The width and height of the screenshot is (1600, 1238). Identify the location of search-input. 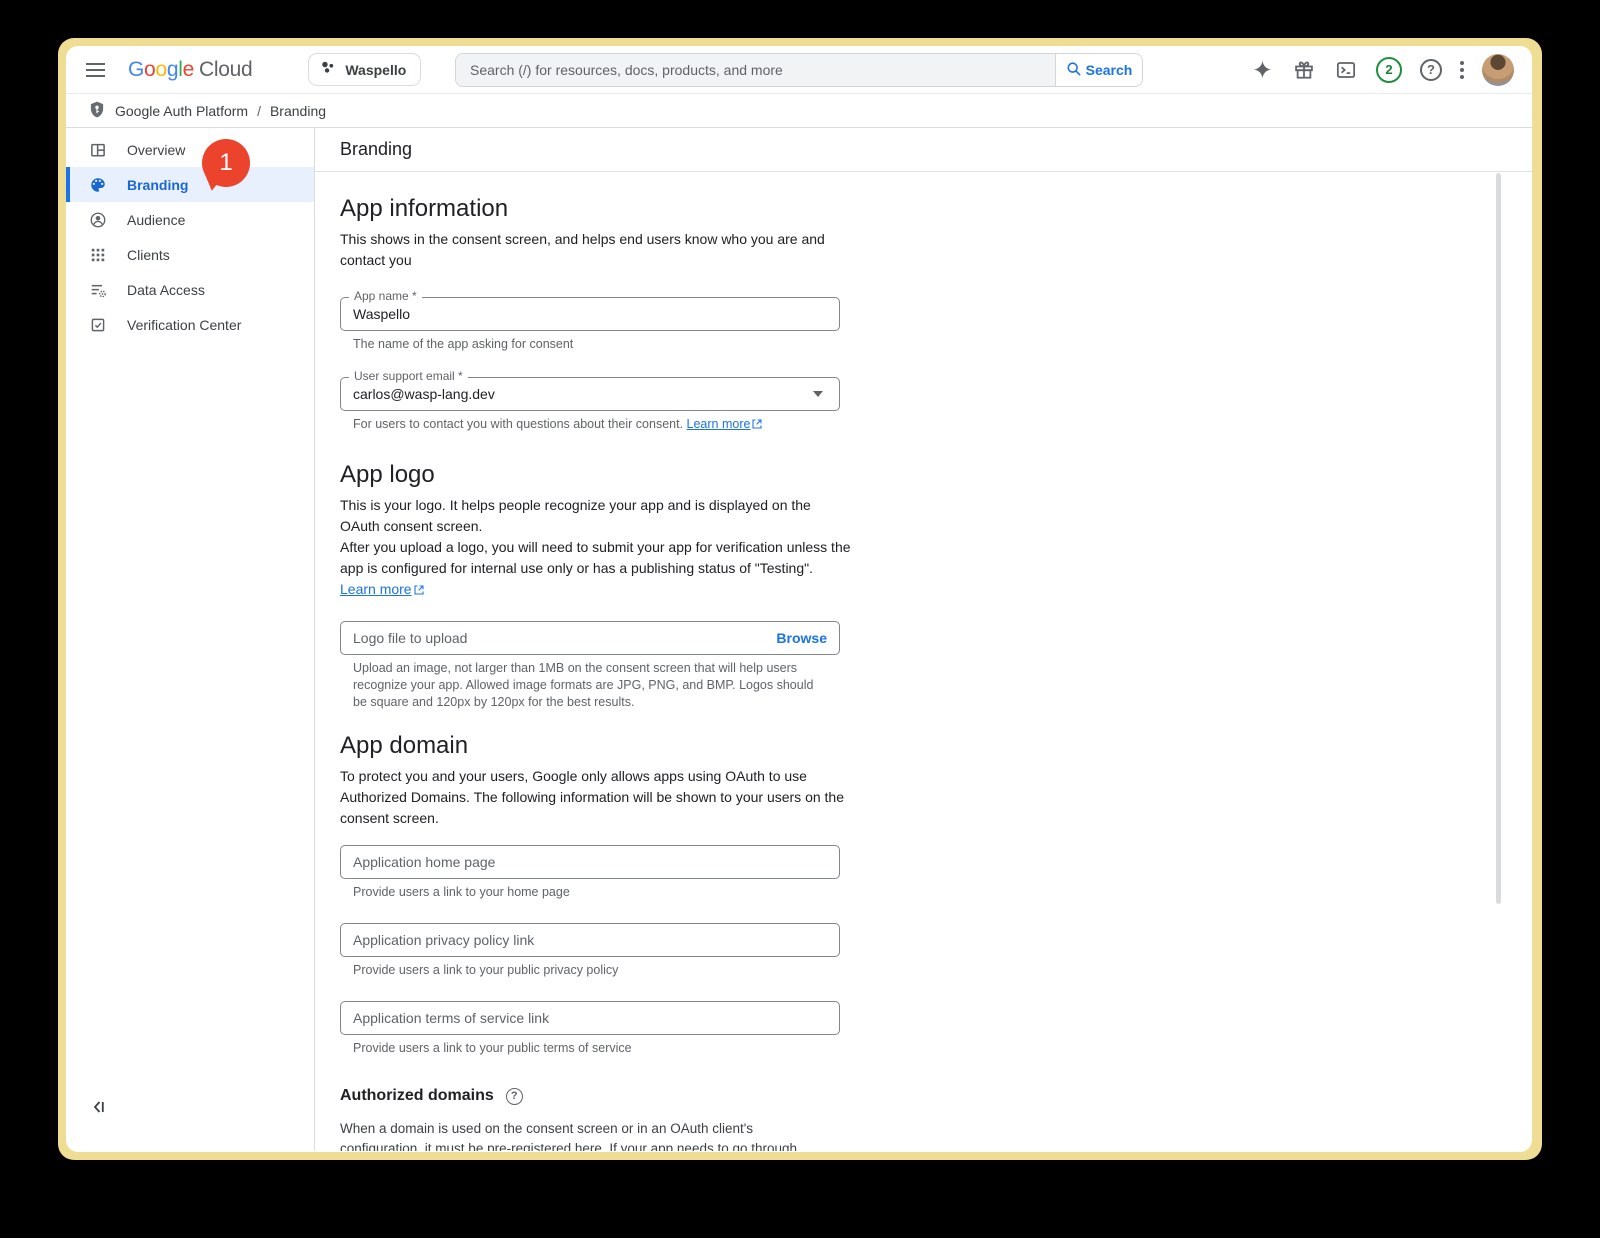
(755, 70).